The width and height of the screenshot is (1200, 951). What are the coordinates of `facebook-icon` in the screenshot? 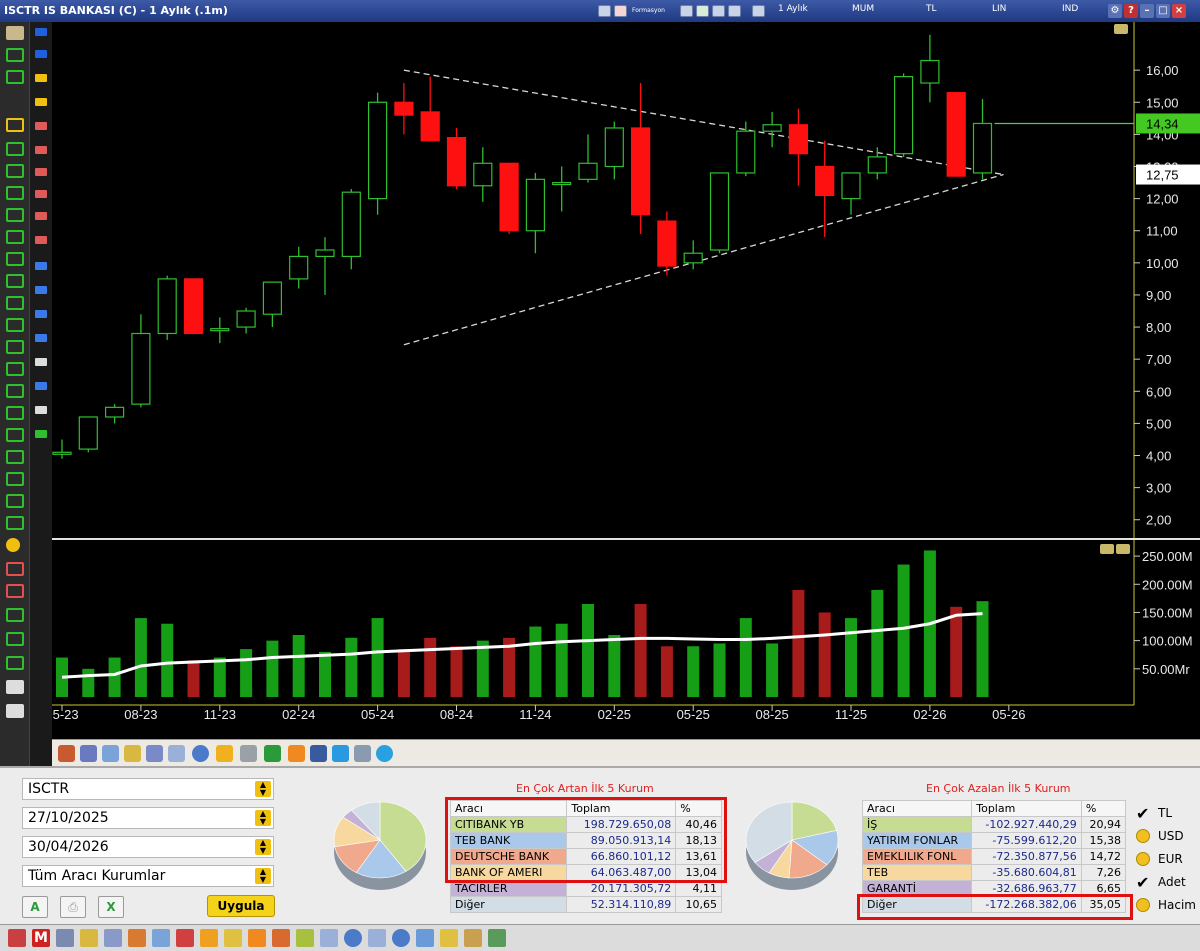 It's located at (318, 753).